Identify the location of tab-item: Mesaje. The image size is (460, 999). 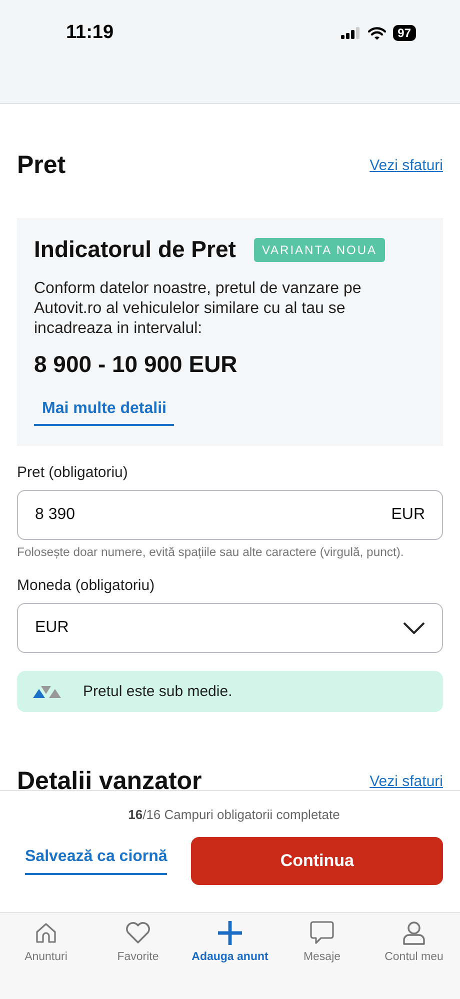
(322, 943).